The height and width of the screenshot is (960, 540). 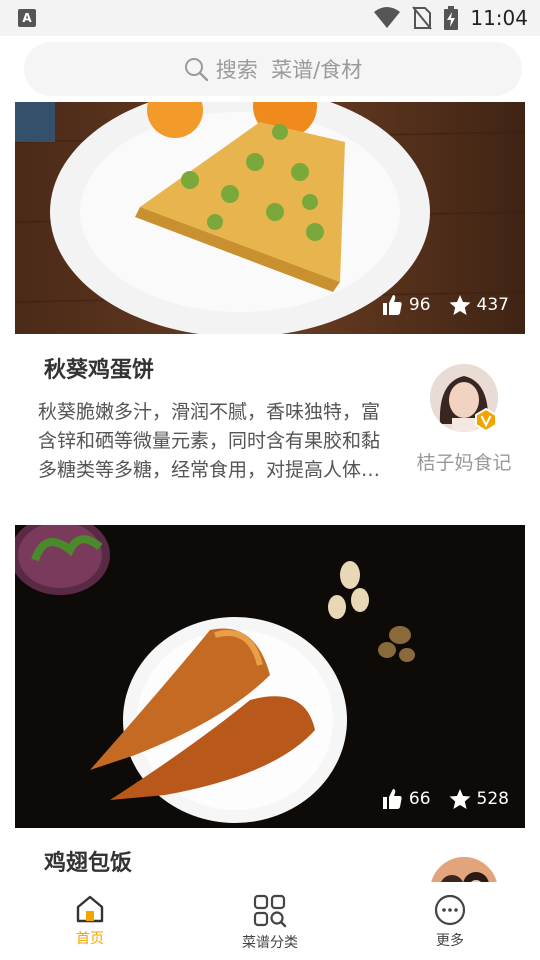 What do you see at coordinates (387, 17) in the screenshot?
I see `wifi-icon` at bounding box center [387, 17].